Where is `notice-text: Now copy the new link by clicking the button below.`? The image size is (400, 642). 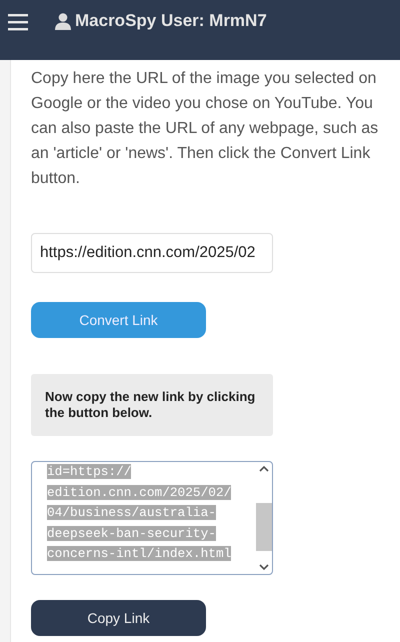
notice-text: Now copy the new link by clicking the button below. is located at coordinates (150, 405).